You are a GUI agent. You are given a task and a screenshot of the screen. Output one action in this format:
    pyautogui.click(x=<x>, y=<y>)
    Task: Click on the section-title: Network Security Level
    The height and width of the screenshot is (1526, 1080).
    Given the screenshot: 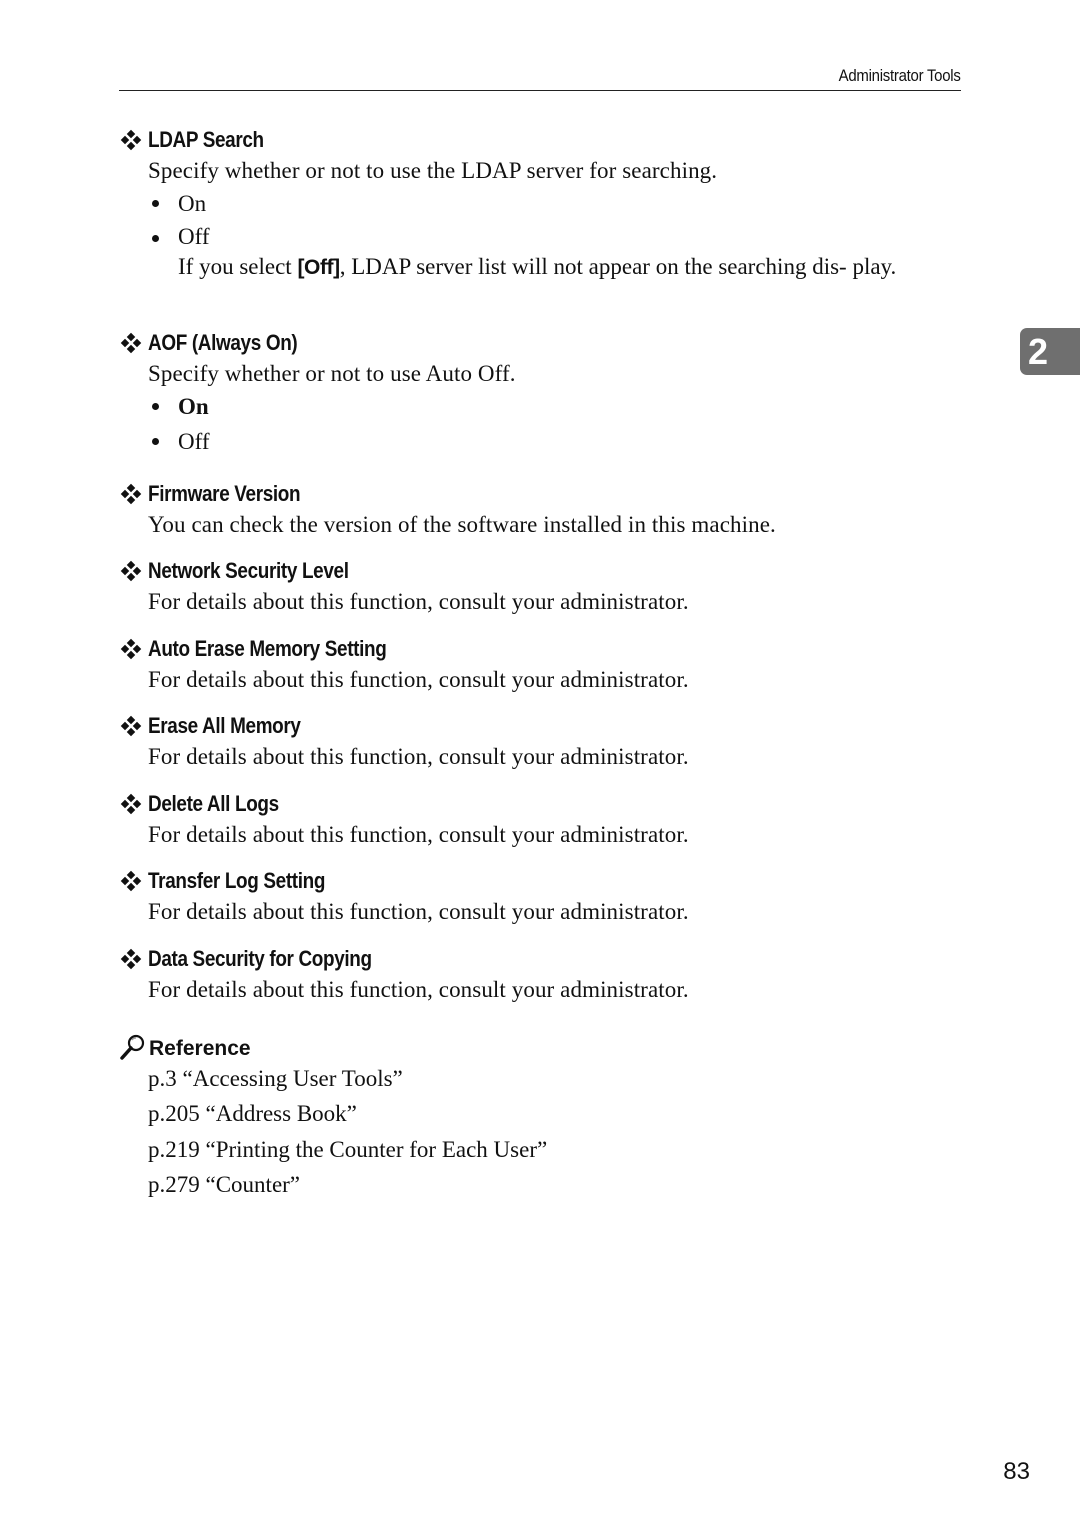 What is the action you would take?
    pyautogui.click(x=248, y=570)
    